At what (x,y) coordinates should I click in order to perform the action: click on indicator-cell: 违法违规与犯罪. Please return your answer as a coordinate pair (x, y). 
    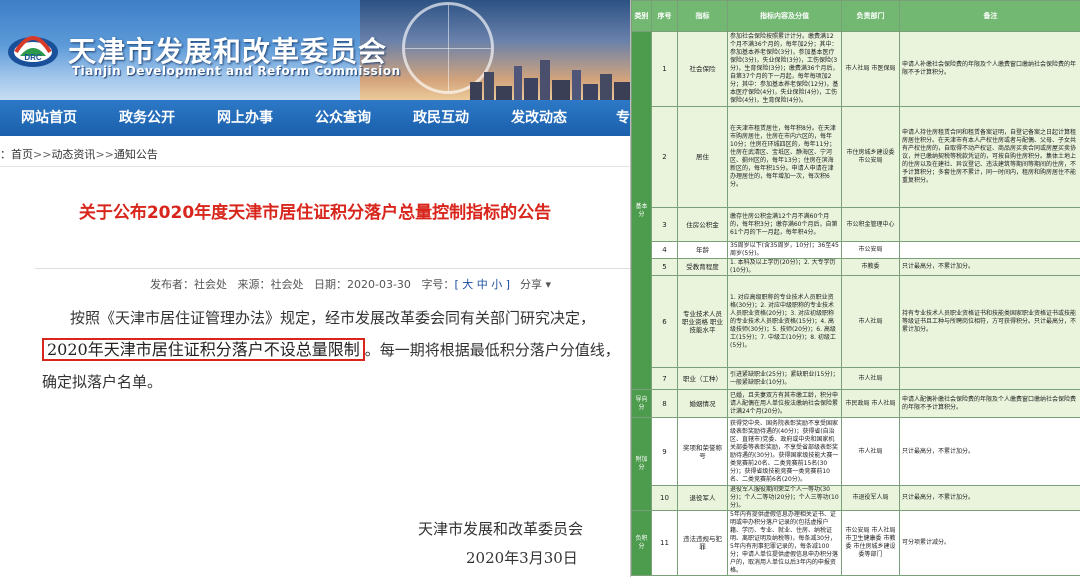
    Looking at the image, I should click on (702, 543).